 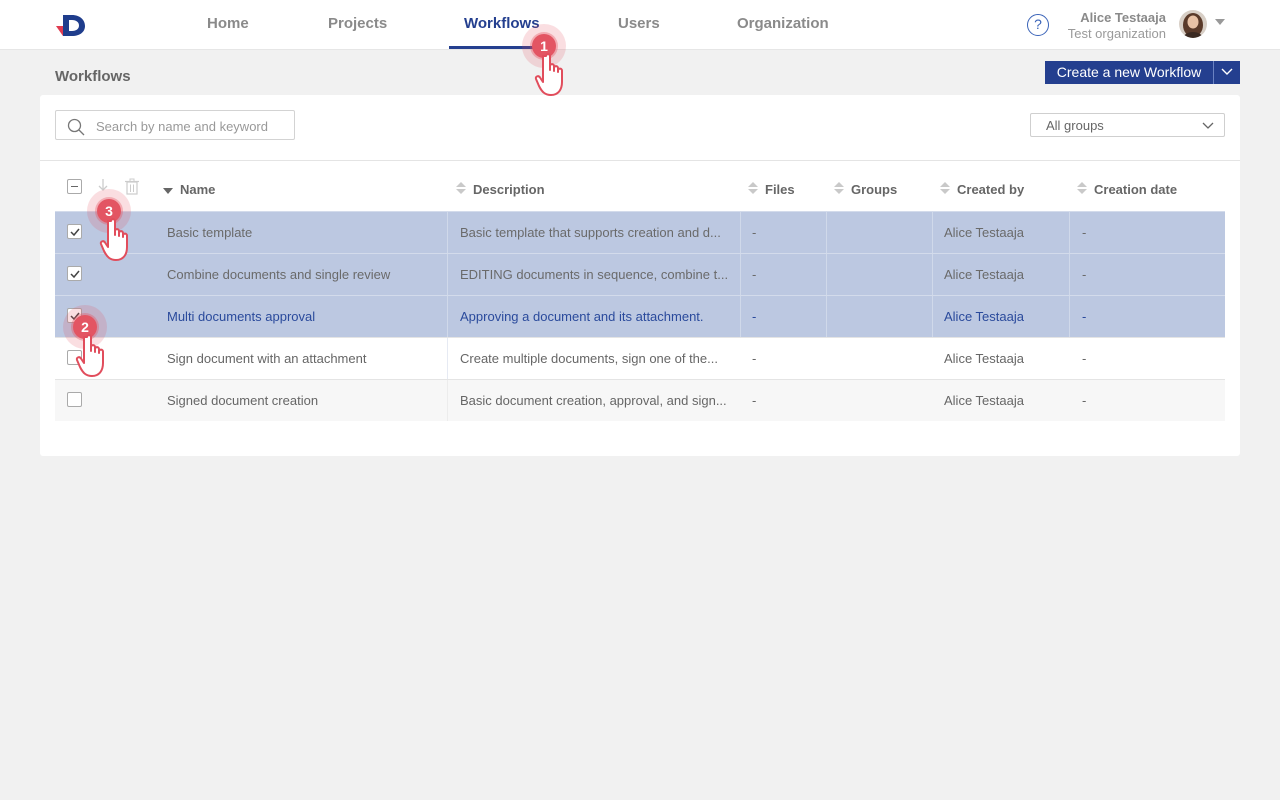 I want to click on create-workflow-dropdown-button, so click(x=1226, y=72).